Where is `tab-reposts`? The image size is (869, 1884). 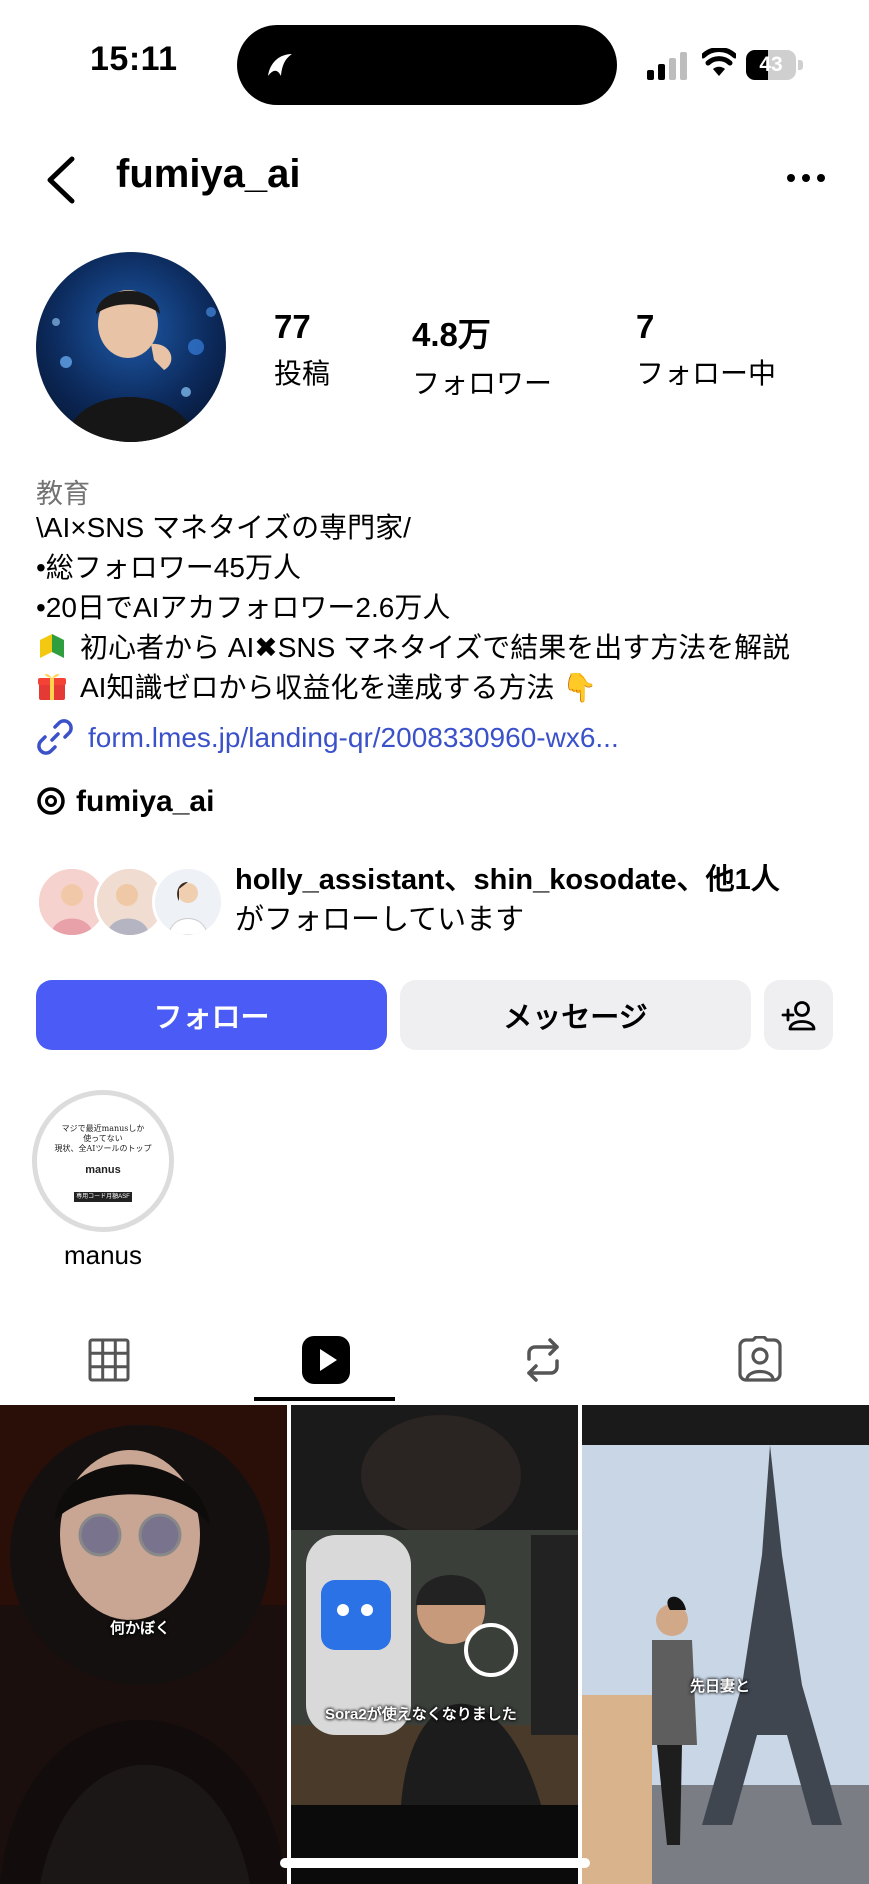
tab-reposts is located at coordinates (542, 1360).